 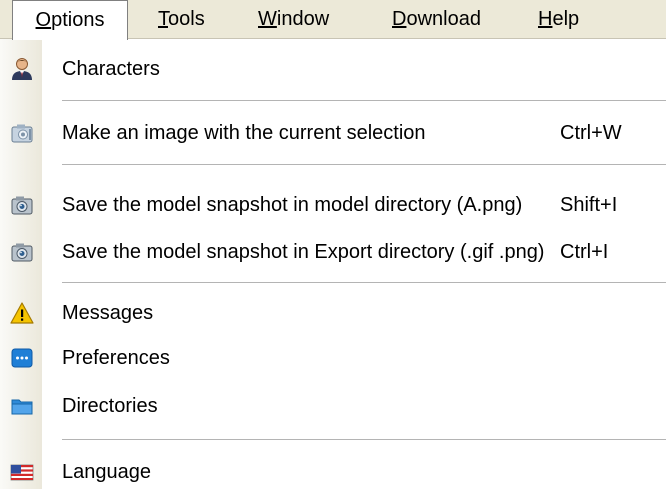 What do you see at coordinates (43, 20) in the screenshot?
I see `menu-options-mnemonic: O` at bounding box center [43, 20].